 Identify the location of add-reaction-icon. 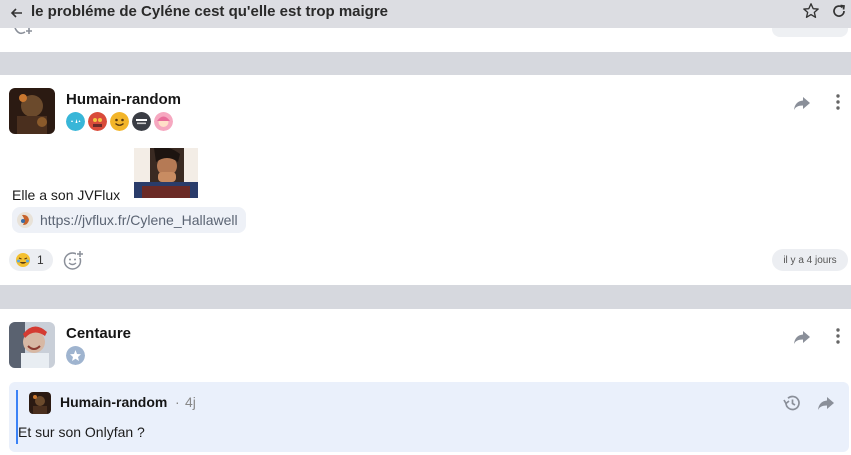
(73, 260).